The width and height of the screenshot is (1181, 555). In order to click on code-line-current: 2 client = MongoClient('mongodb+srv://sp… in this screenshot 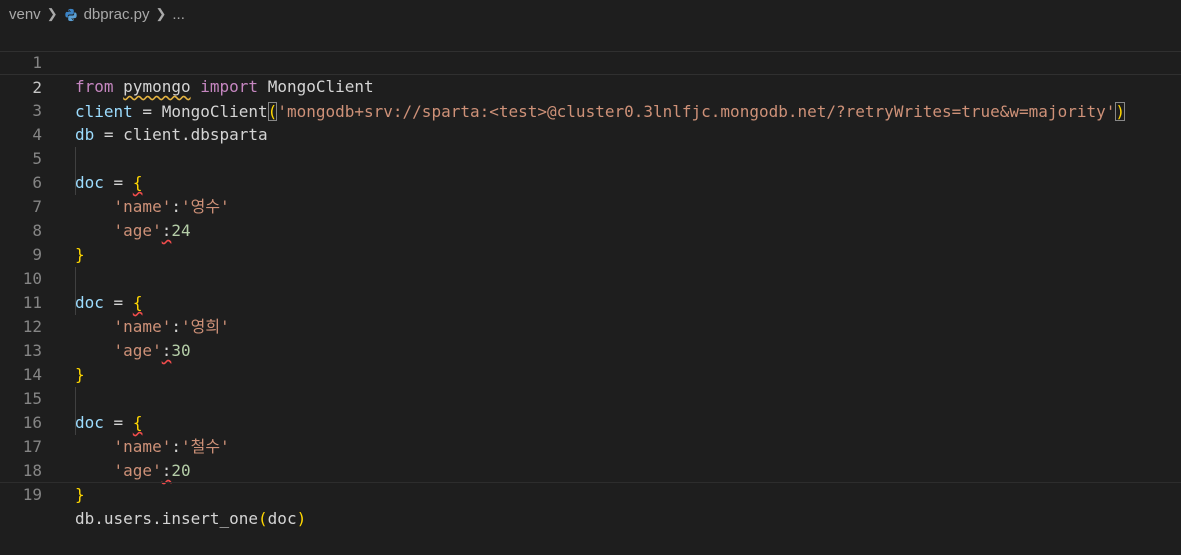, I will do `click(590, 86)`.